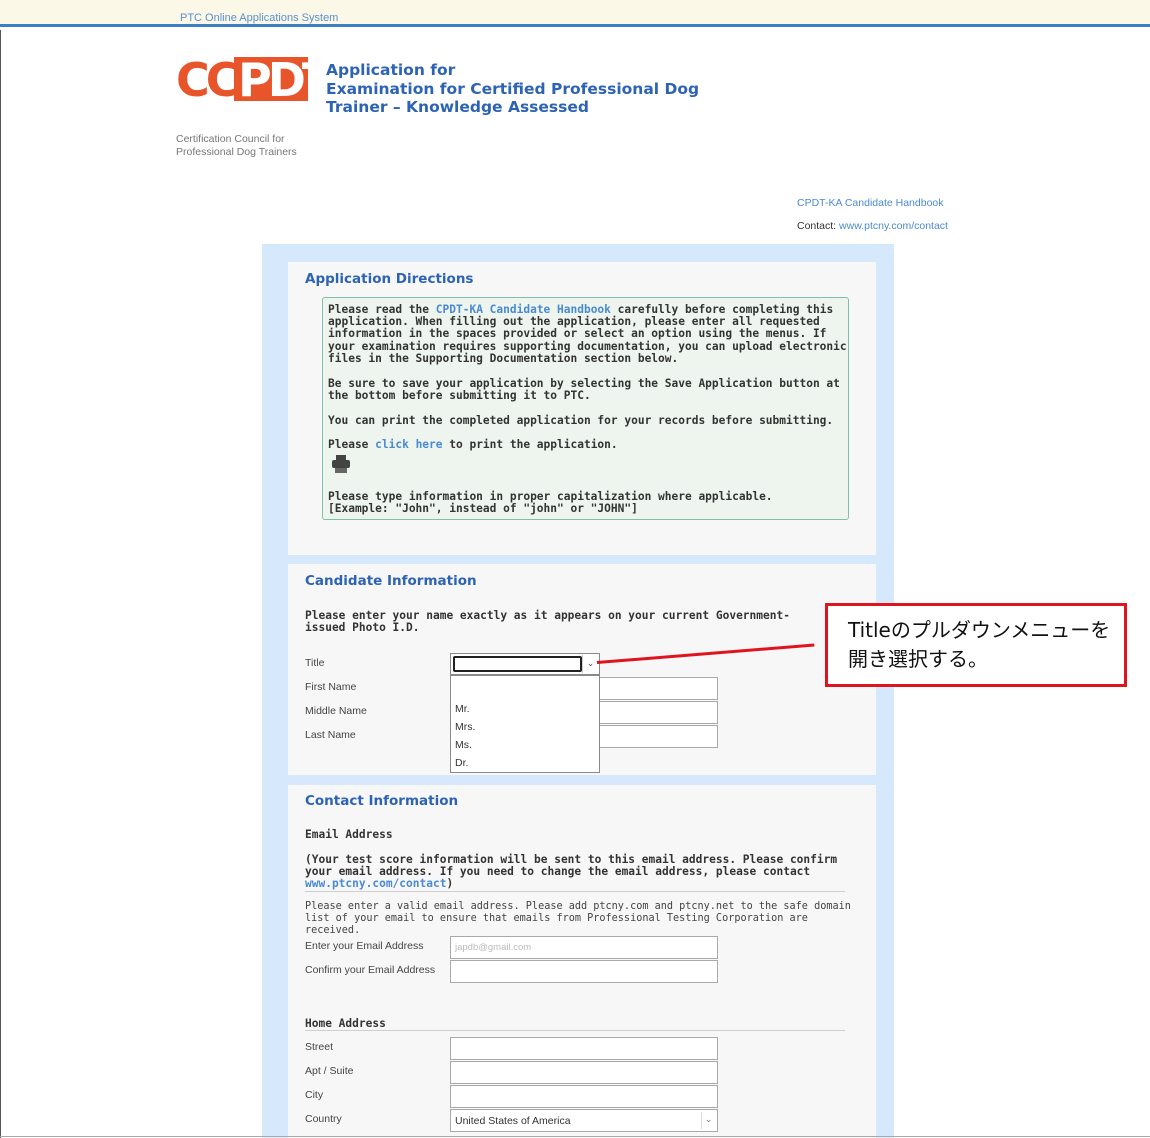 The image size is (1150, 1138). I want to click on city-label: City, so click(314, 1095).